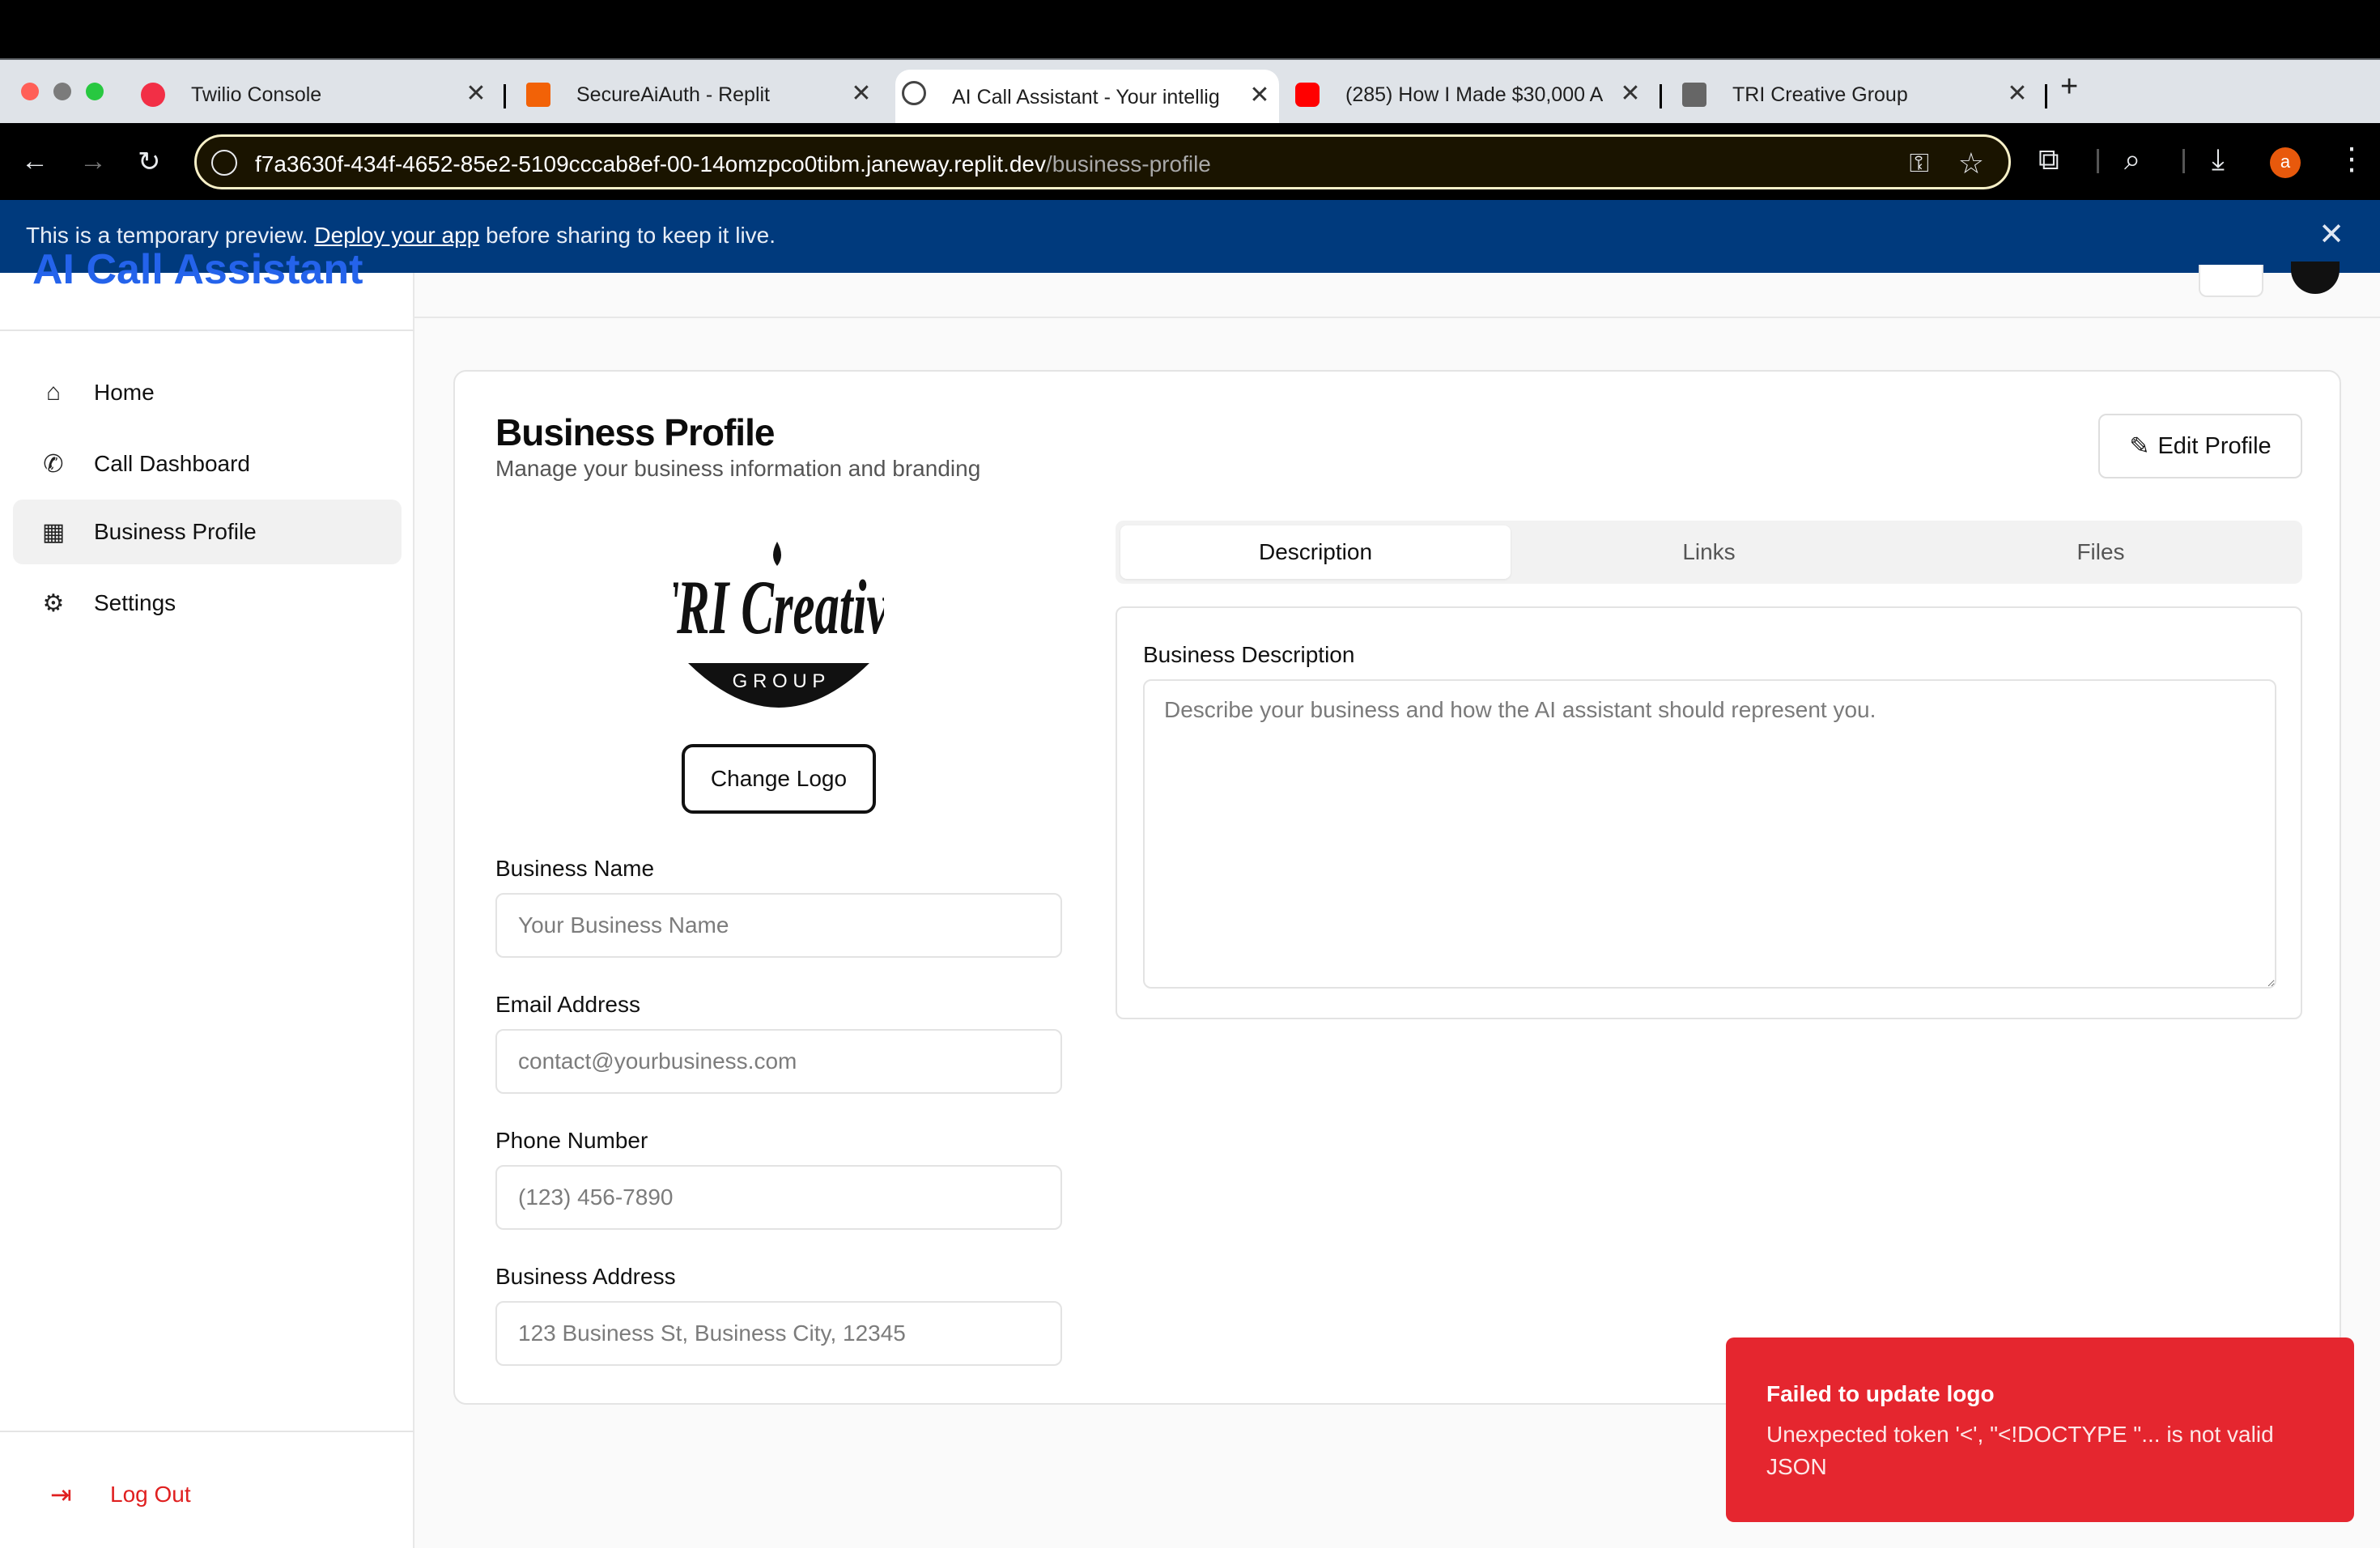 The image size is (2380, 1548). Describe the element at coordinates (2048, 159) in the screenshot. I see `extensions-icon: ⧉` at that location.